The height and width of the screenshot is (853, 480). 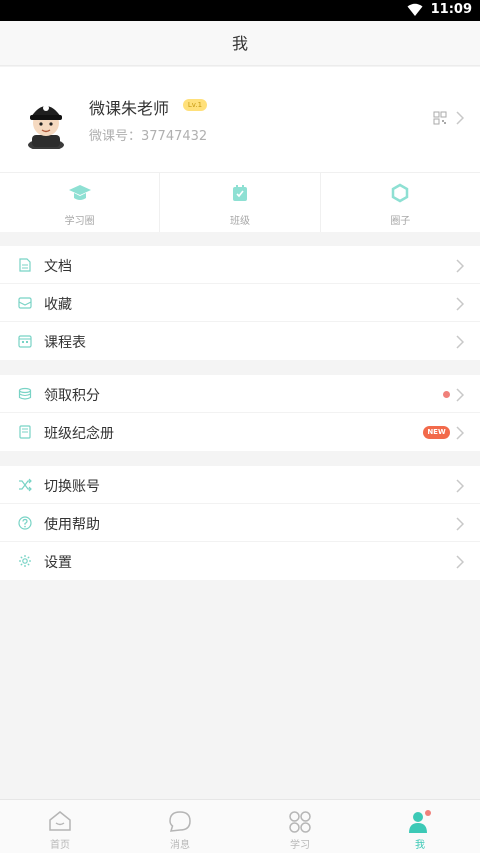 What do you see at coordinates (420, 845) in the screenshot?
I see `tab-label: 我` at bounding box center [420, 845].